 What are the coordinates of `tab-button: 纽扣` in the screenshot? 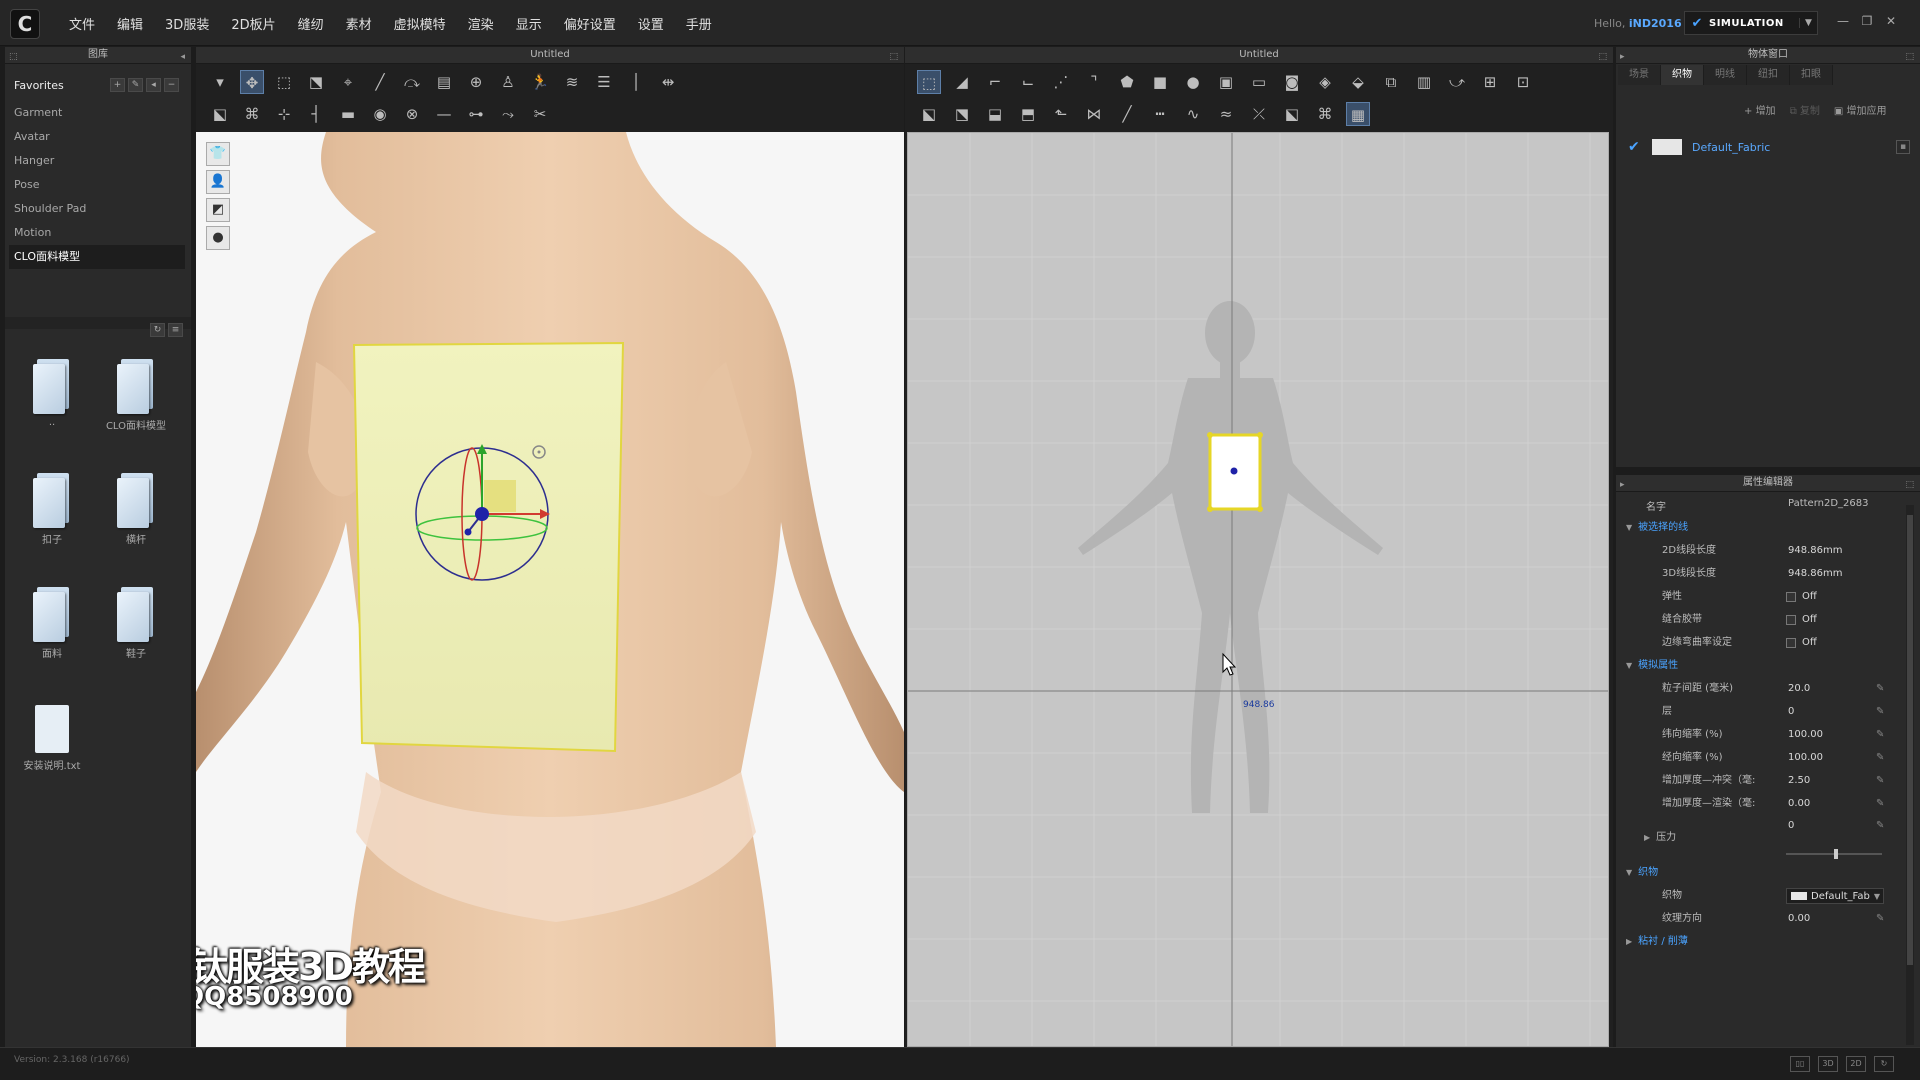 It's located at (1768, 75).